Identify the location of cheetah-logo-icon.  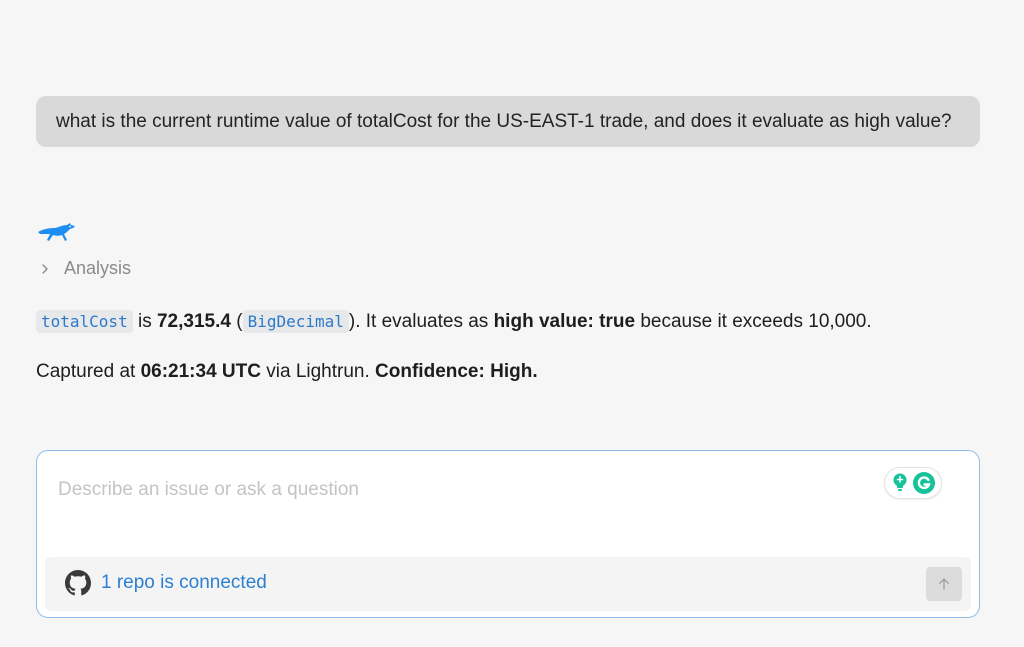
(56, 232).